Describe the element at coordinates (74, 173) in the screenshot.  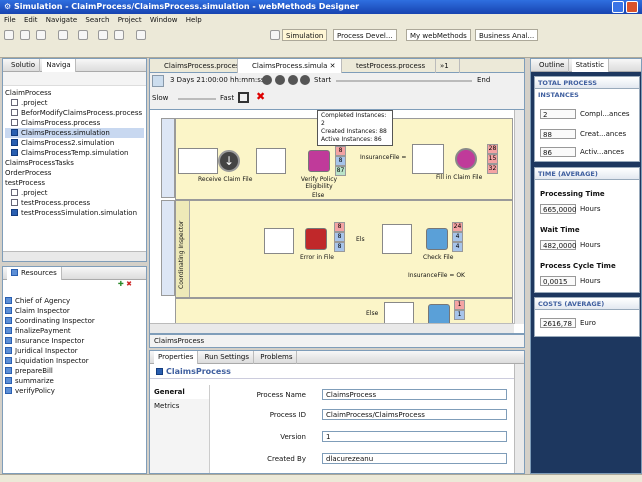
I see `tree-item: OrderProcess` at that location.